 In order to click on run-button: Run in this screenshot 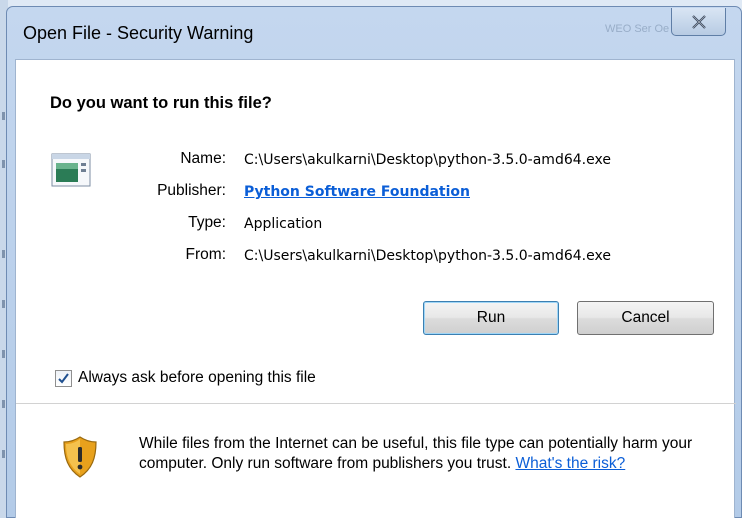, I will do `click(491, 318)`.